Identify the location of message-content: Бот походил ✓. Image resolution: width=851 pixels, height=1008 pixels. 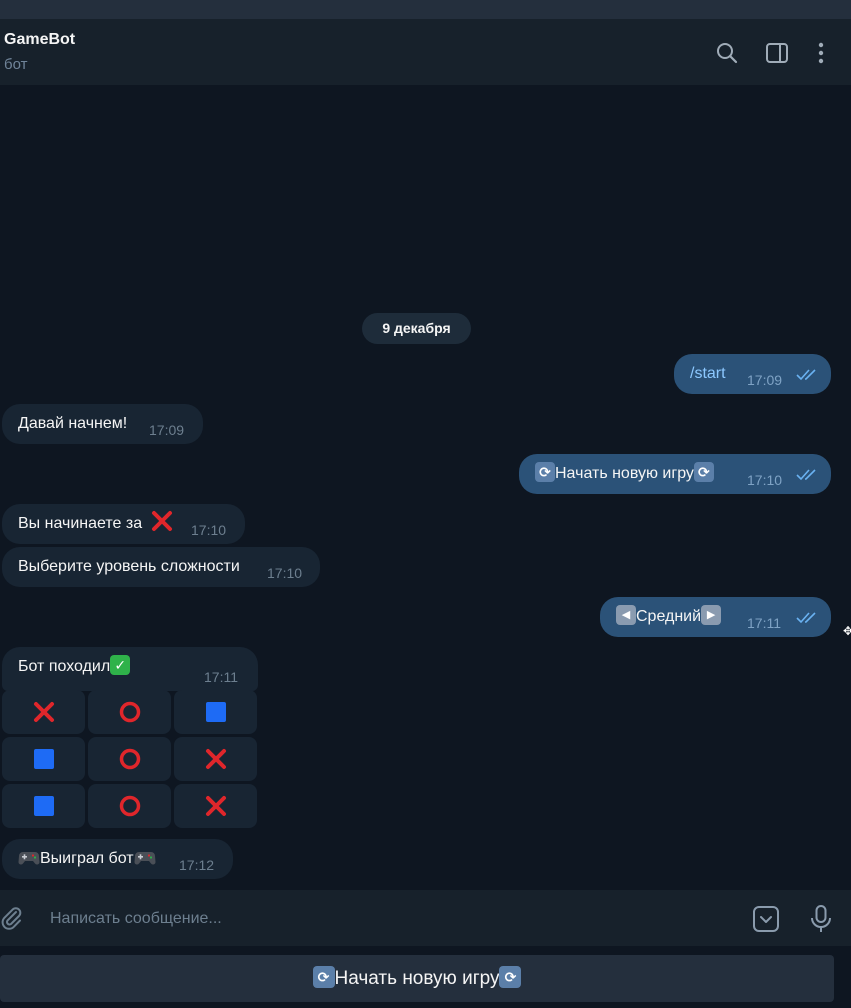
(74, 667).